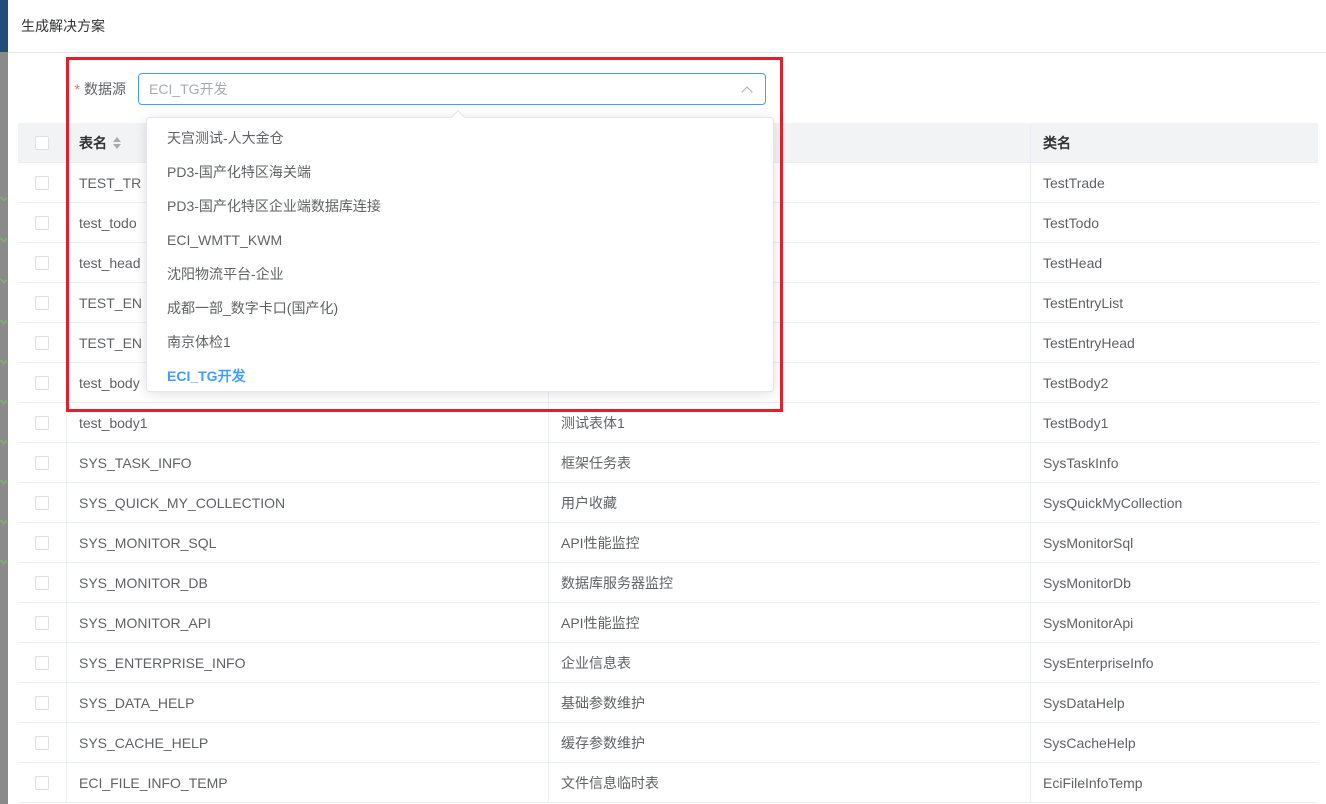 Image resolution: width=1326 pixels, height=804 pixels. I want to click on table-name-cell: SYS_ENTERPRISE_INFO, so click(308, 662).